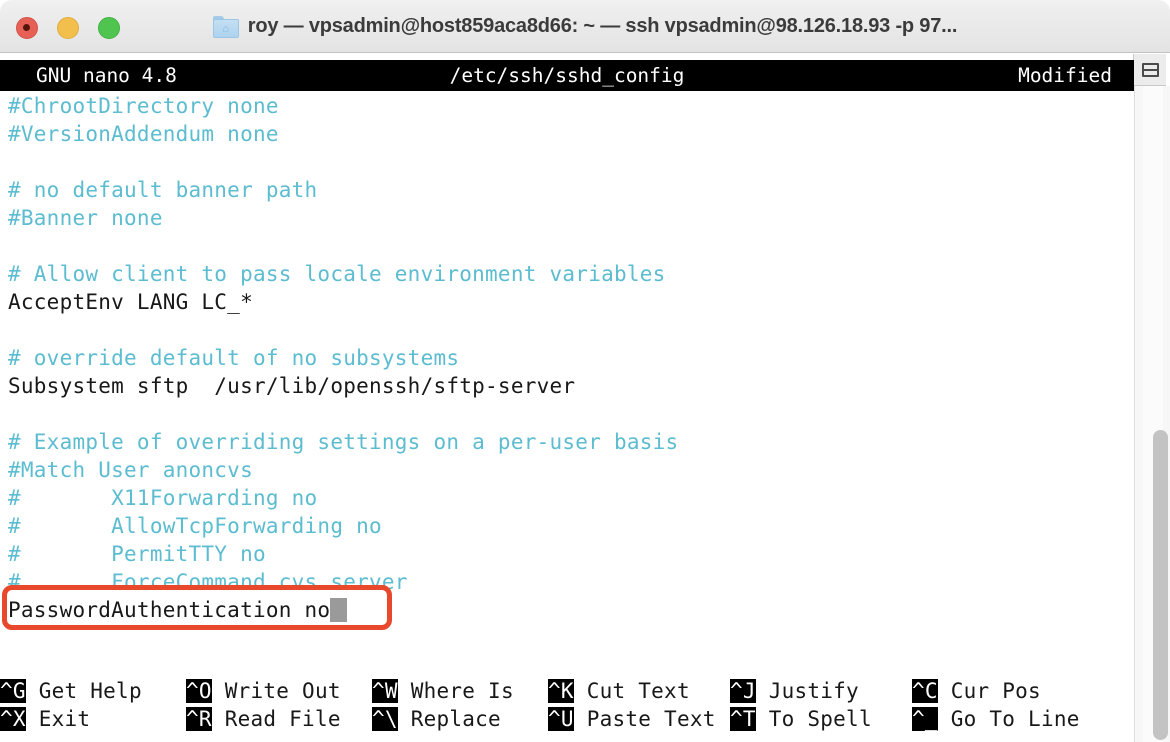 This screenshot has height=742, width=1170. I want to click on nano-modified-label: Modified, so click(1065, 75).